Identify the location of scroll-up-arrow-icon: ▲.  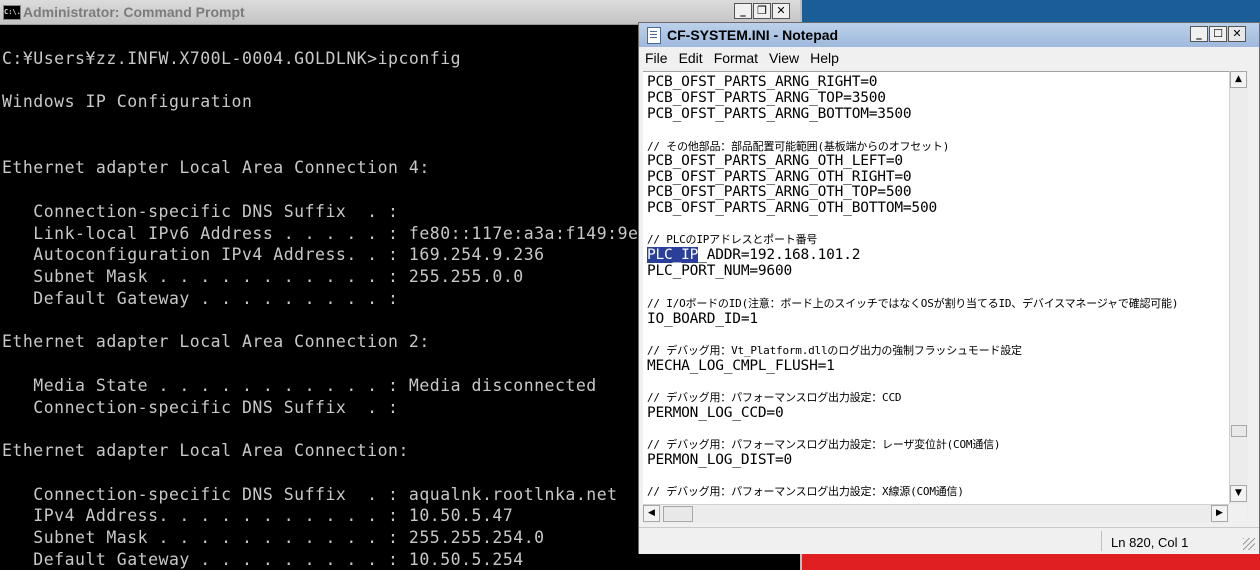
(1238, 79).